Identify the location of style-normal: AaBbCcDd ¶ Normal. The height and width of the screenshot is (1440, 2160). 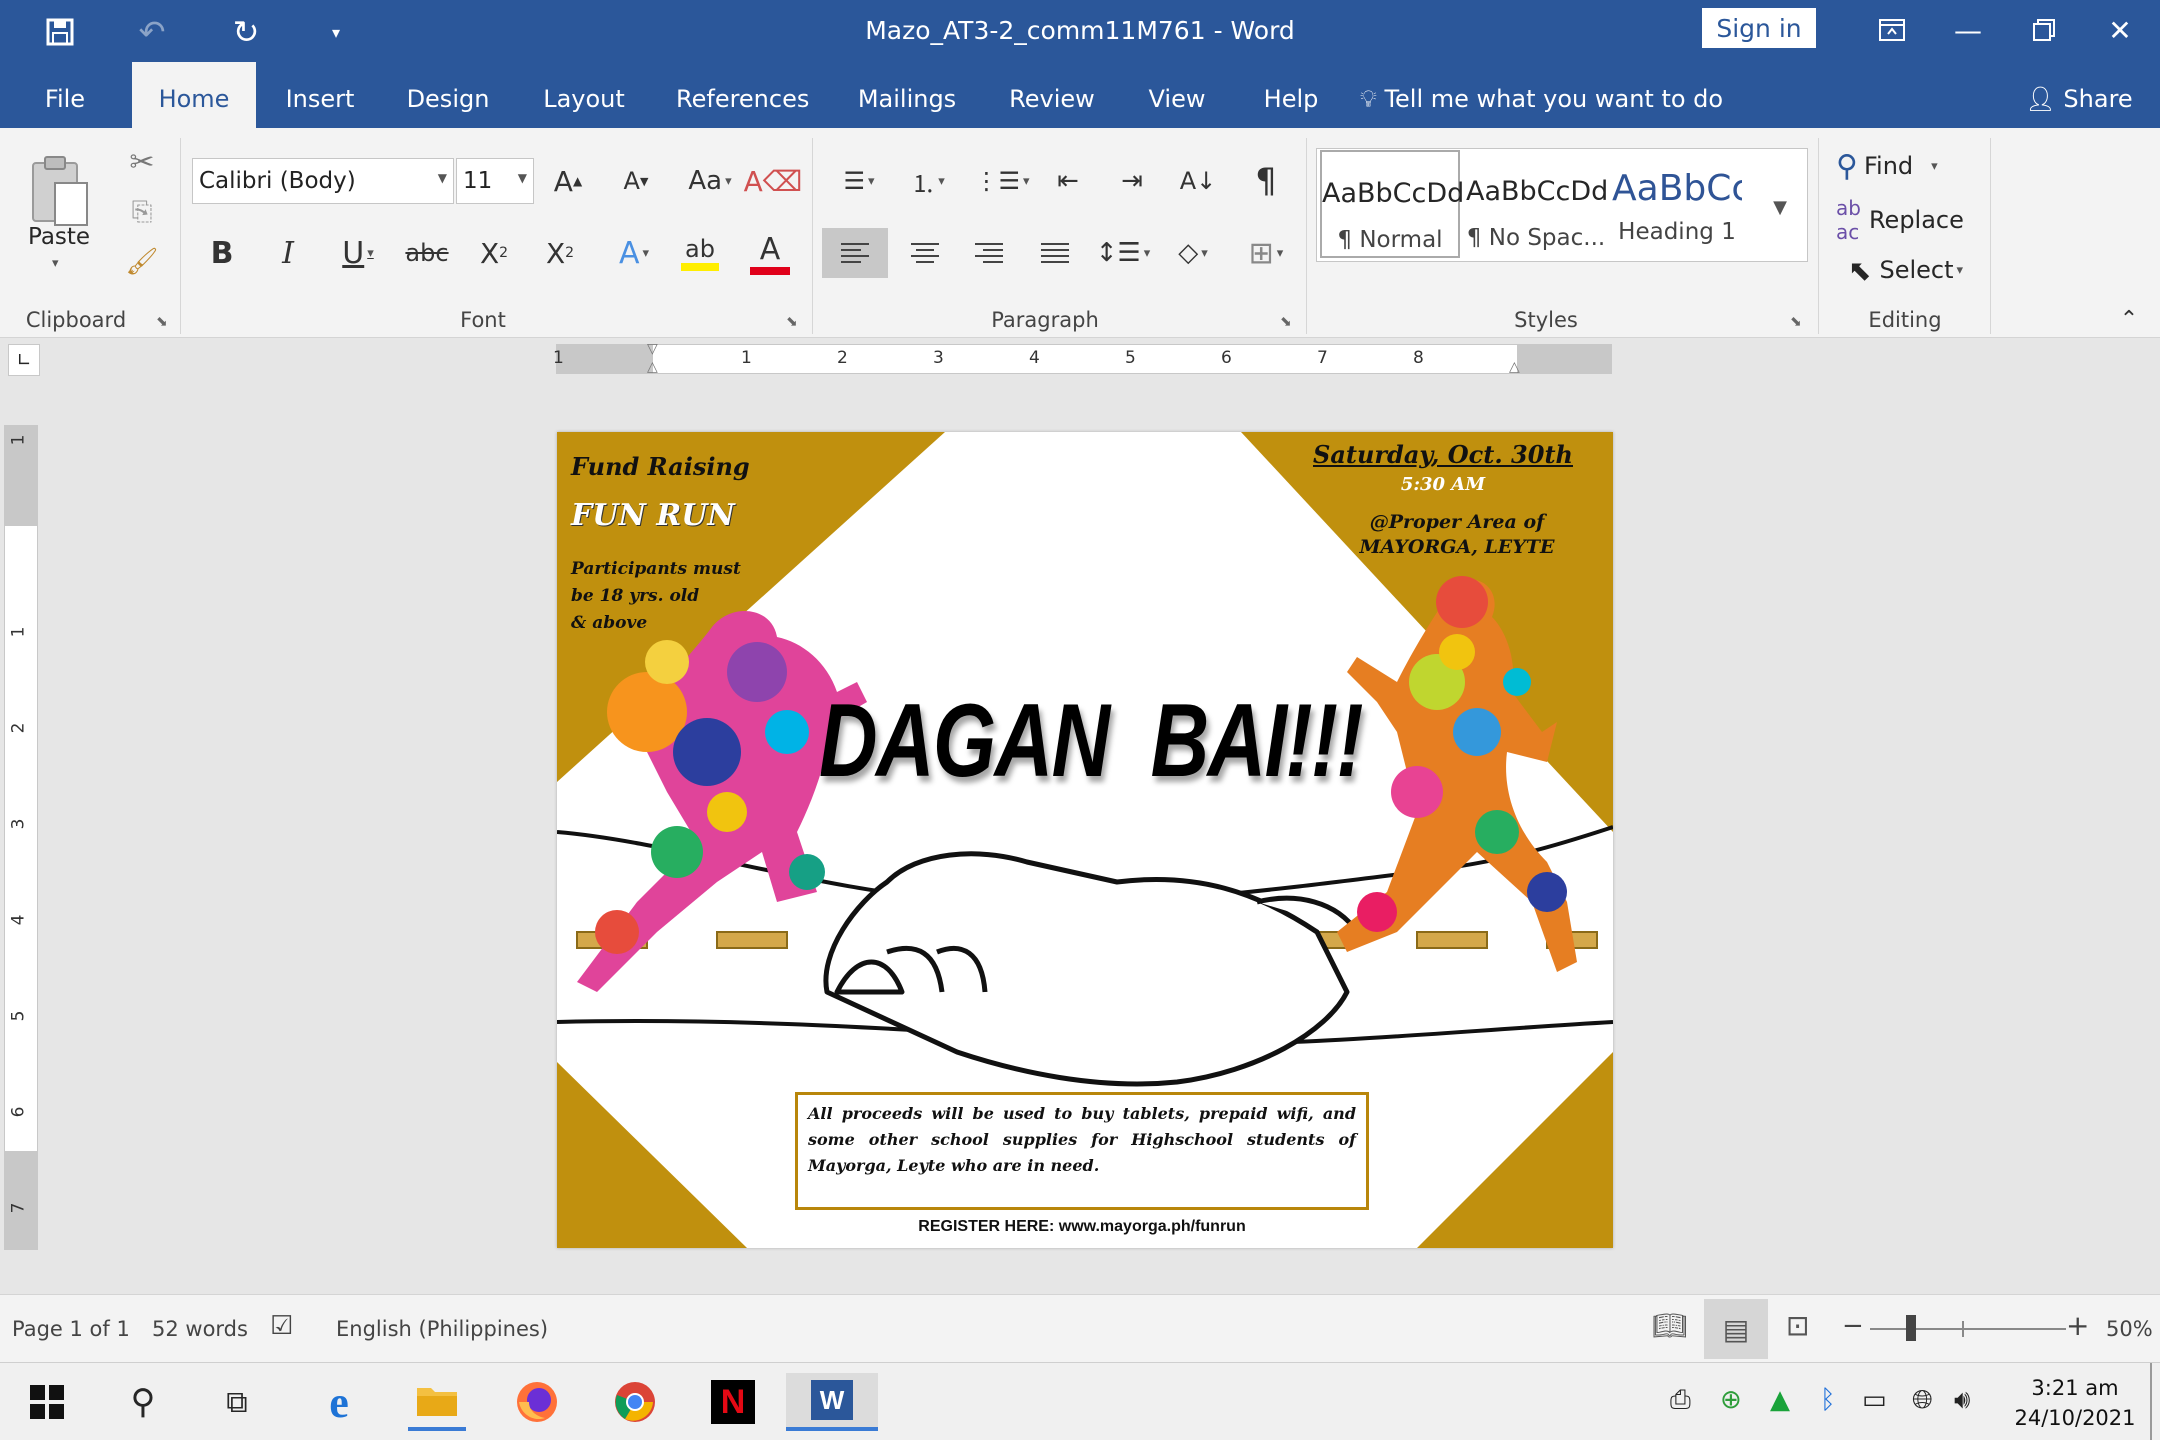
(1392, 204).